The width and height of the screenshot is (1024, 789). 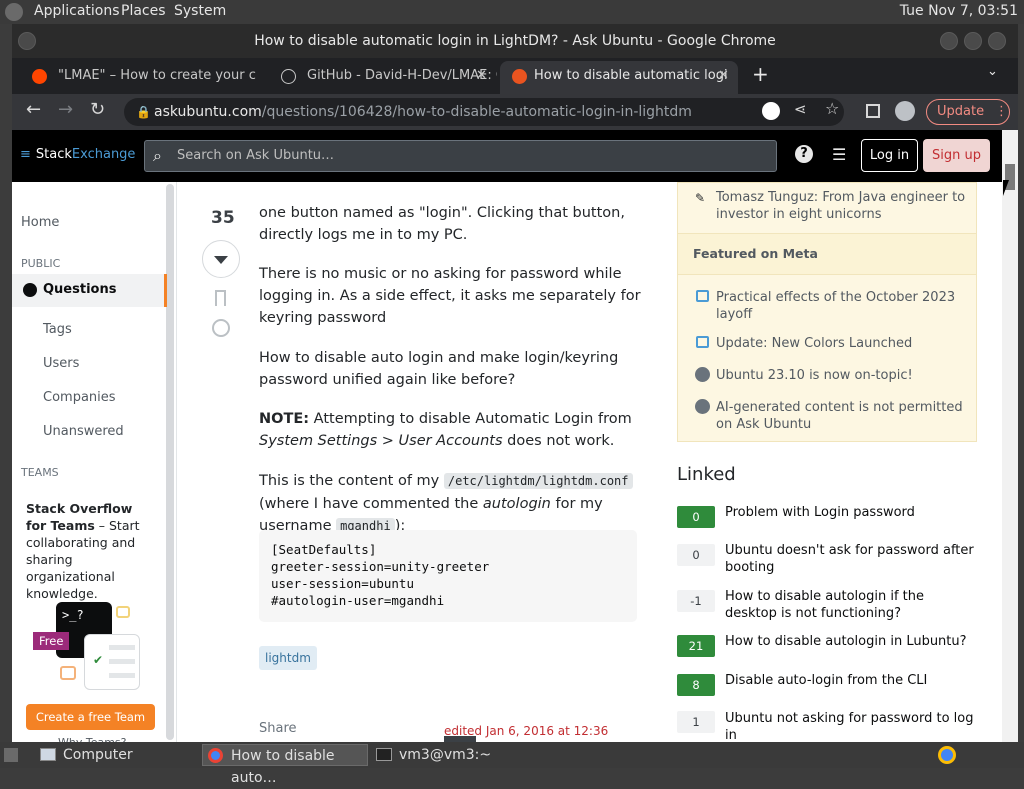 I want to click on chrome-icon, so click(x=215, y=755).